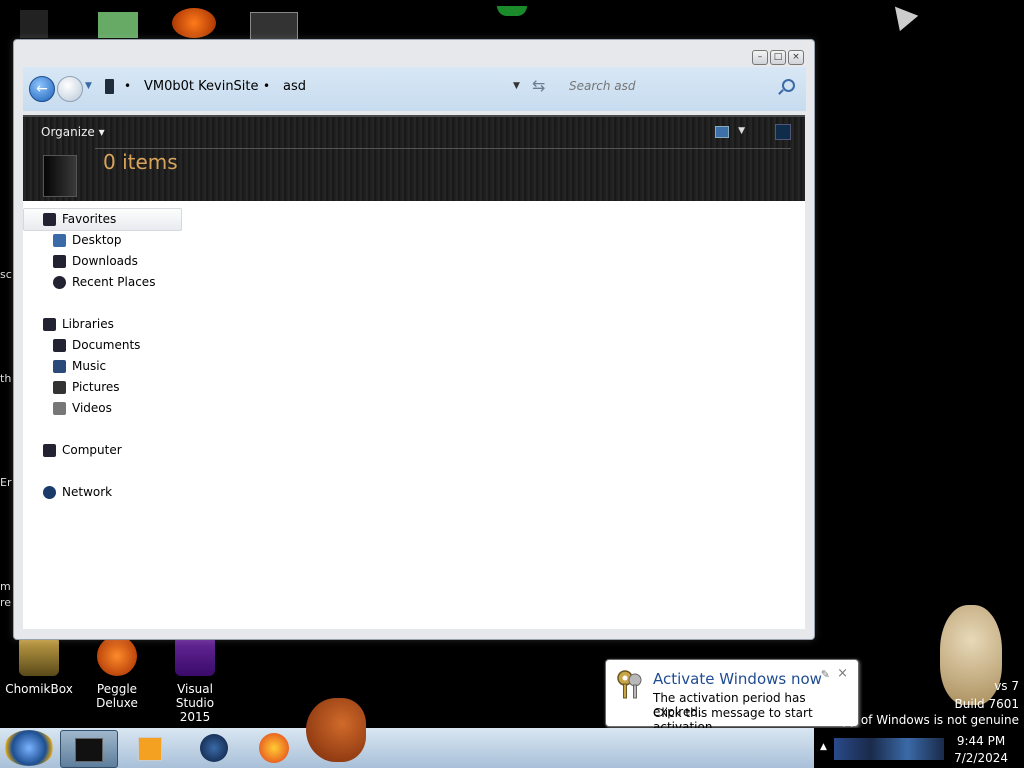  I want to click on mouse-cursor-icon, so click(902, 16).